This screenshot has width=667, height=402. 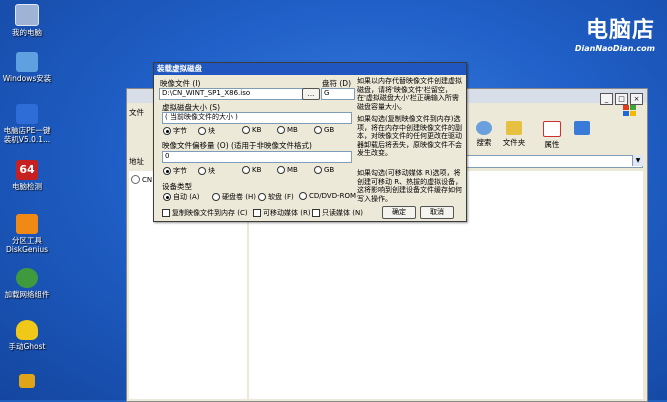 I want to click on removable-media-checkbox: 可移动媒体 (R), so click(x=282, y=213).